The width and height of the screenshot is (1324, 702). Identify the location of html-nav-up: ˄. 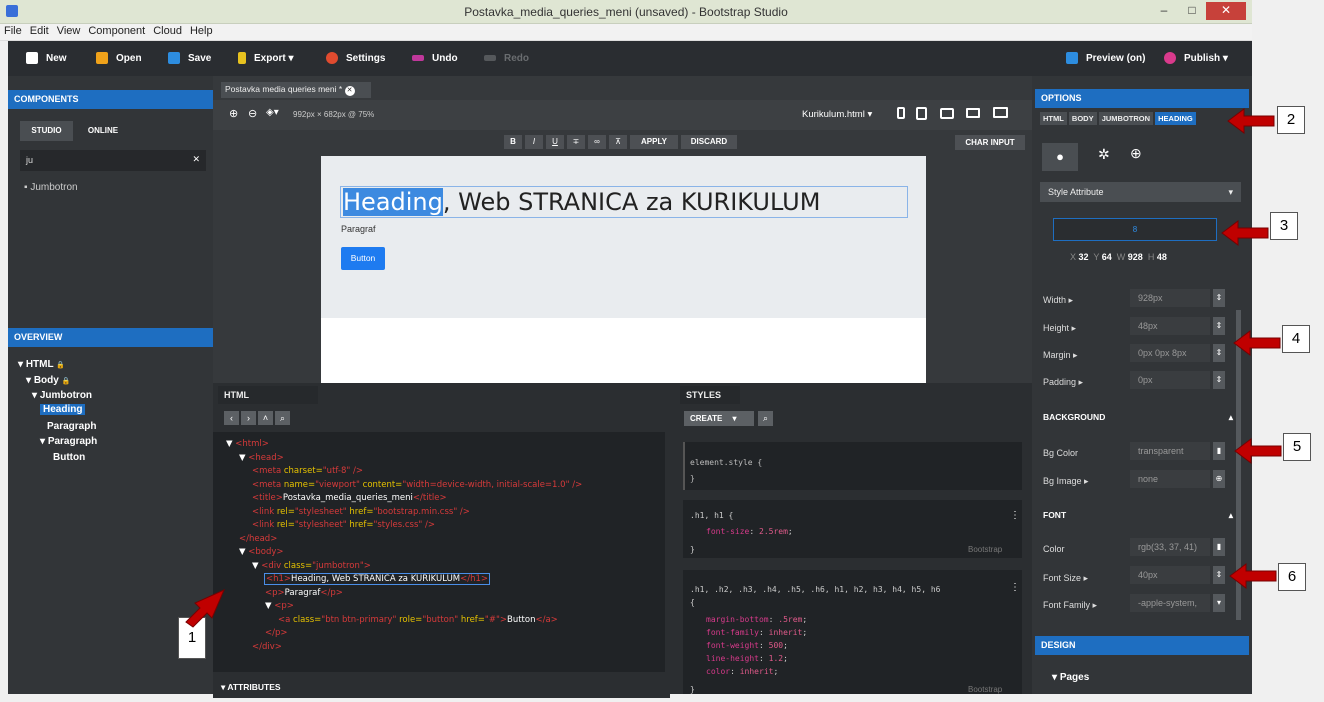
(265, 418).